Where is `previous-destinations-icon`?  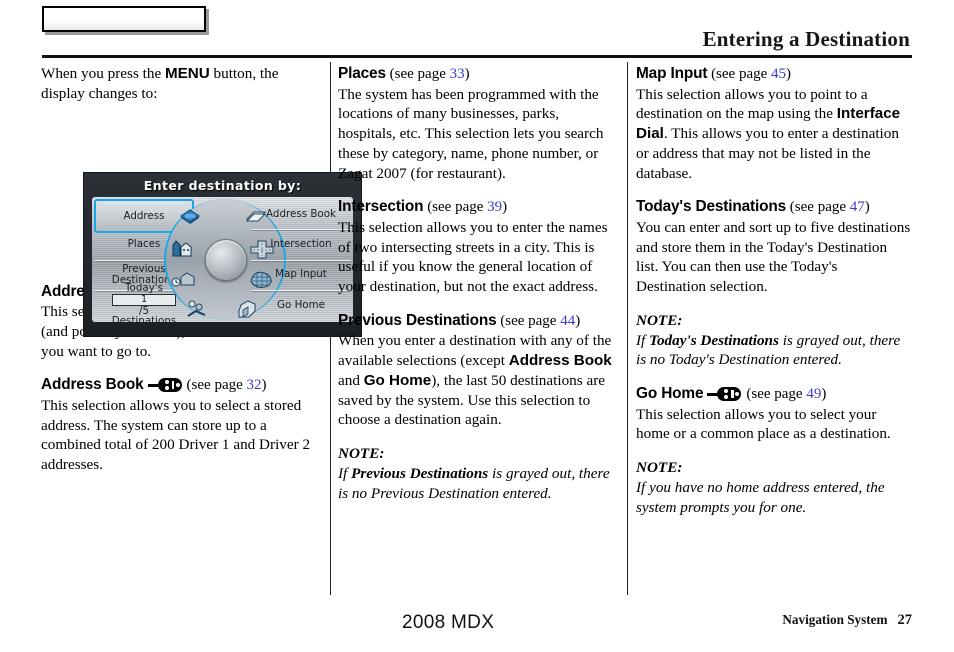
previous-destinations-icon is located at coordinates (184, 279).